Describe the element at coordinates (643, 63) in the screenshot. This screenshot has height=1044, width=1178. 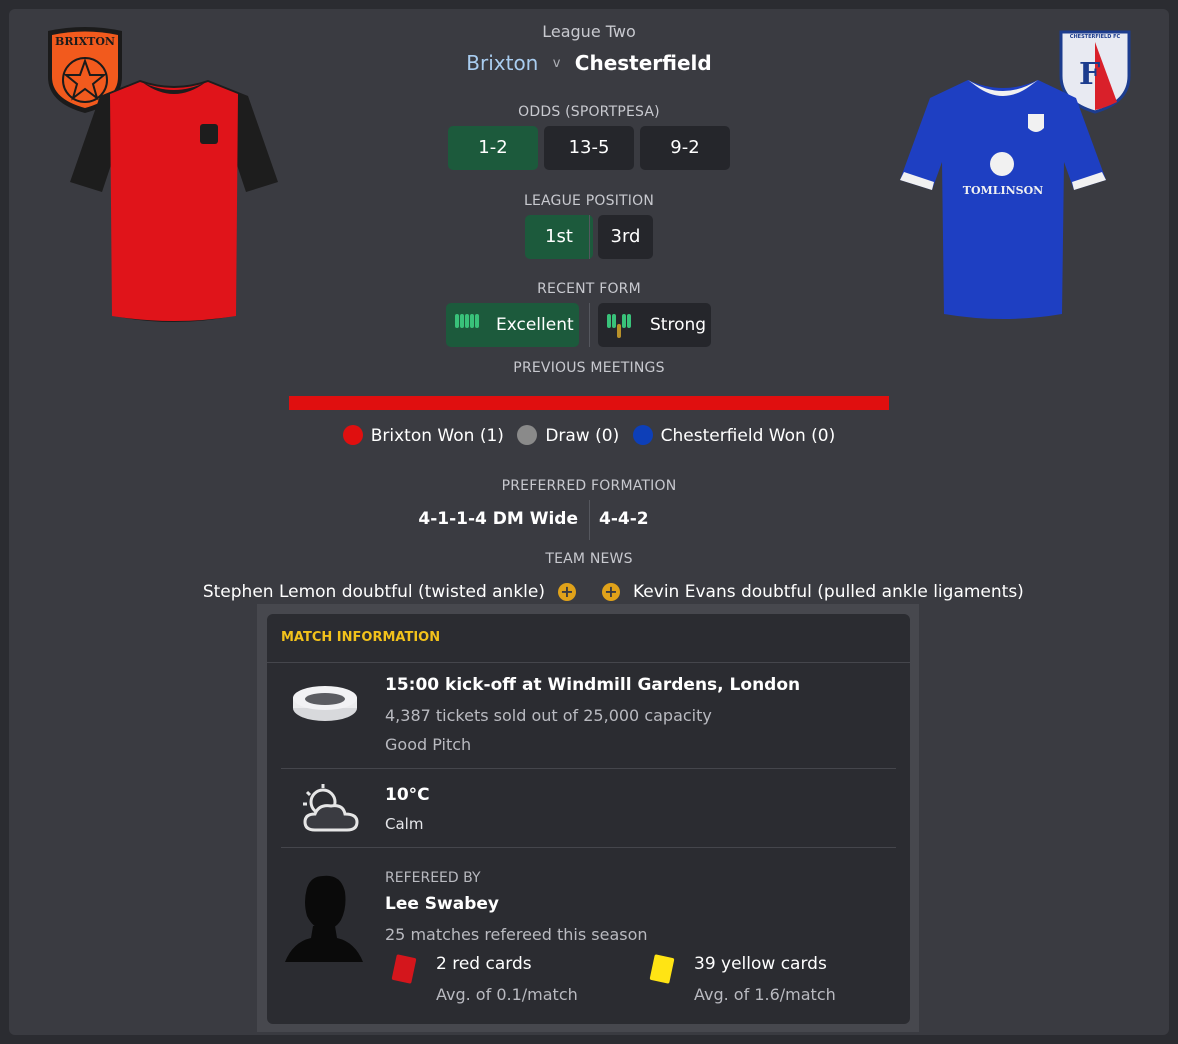
I see `away-team-name: Chesterfield` at that location.